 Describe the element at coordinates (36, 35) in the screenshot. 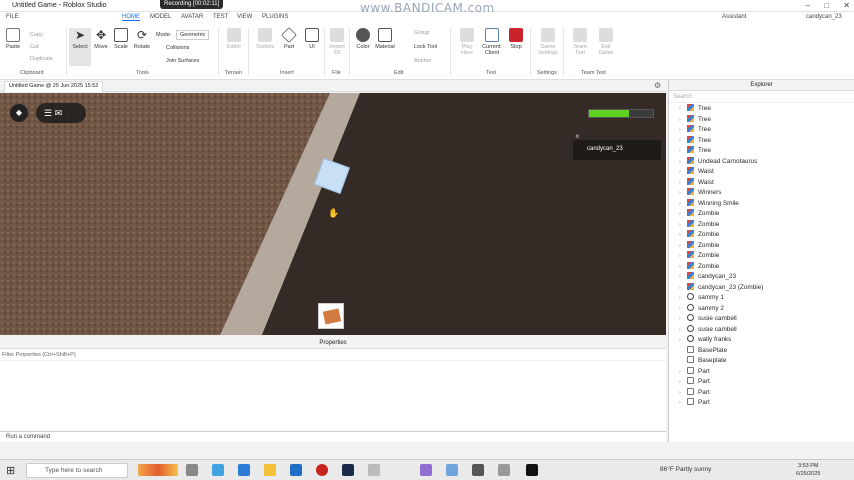

I see `copy-button: Copy` at that location.